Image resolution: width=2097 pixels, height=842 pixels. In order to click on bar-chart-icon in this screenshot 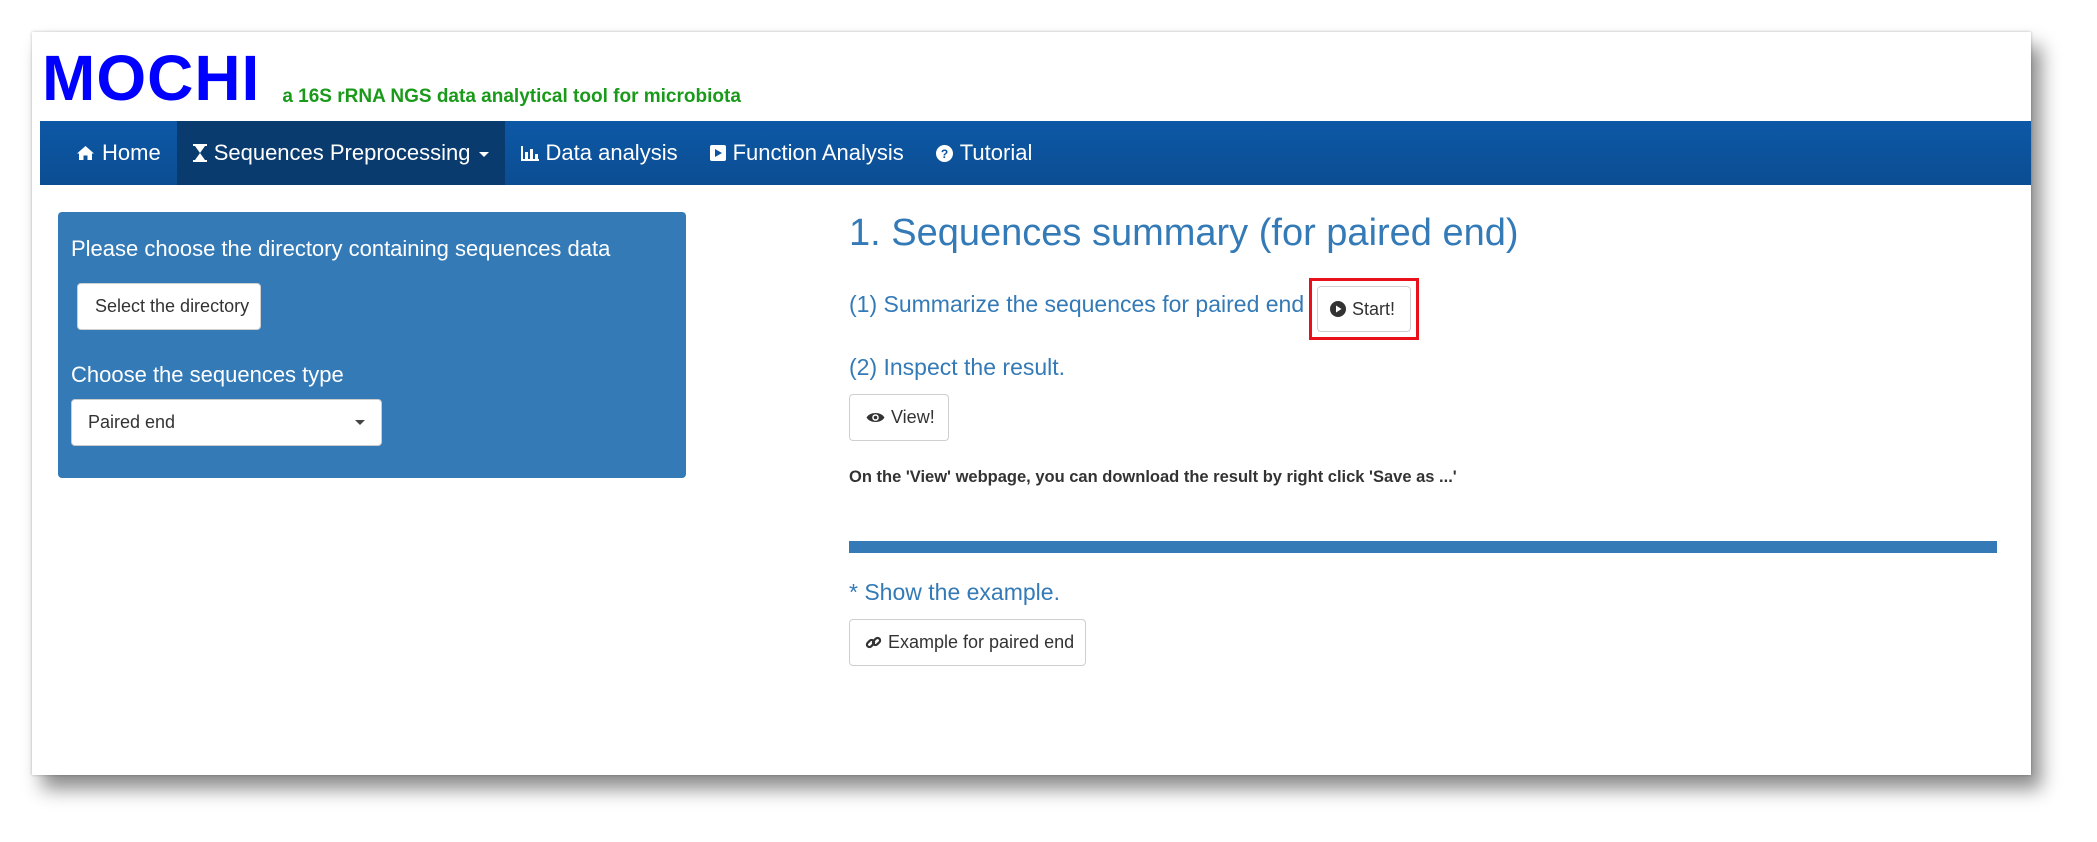, I will do `click(529, 153)`.